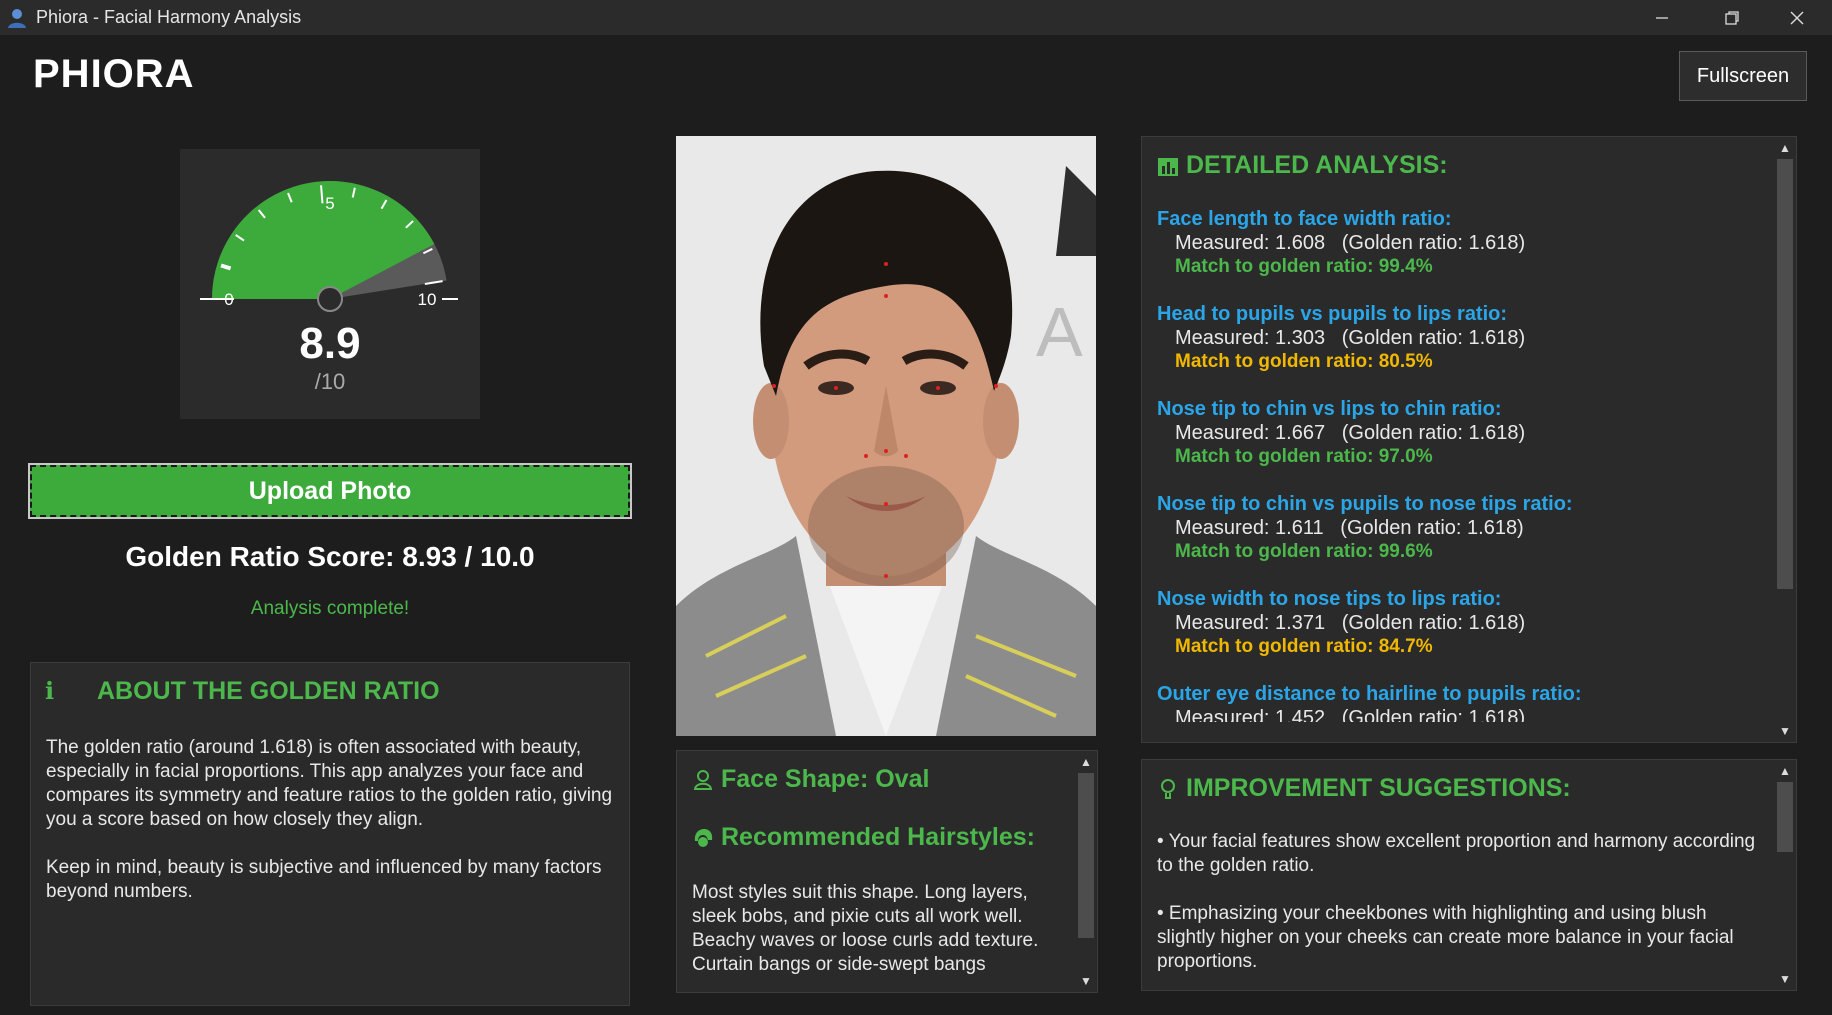 Image resolution: width=1832 pixels, height=1015 pixels. I want to click on app-person-icon, so click(17, 18).